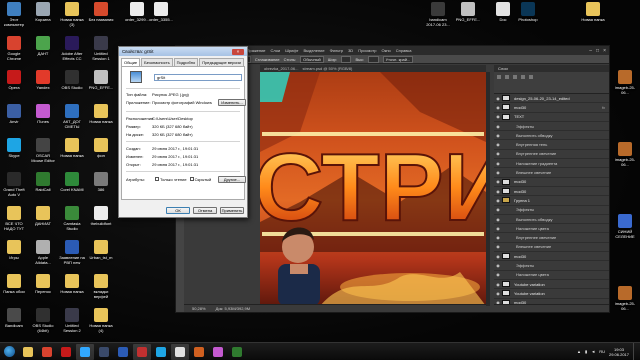  What do you see at coordinates (346, 59) in the screenshot?
I see `width-input` at bounding box center [346, 59].